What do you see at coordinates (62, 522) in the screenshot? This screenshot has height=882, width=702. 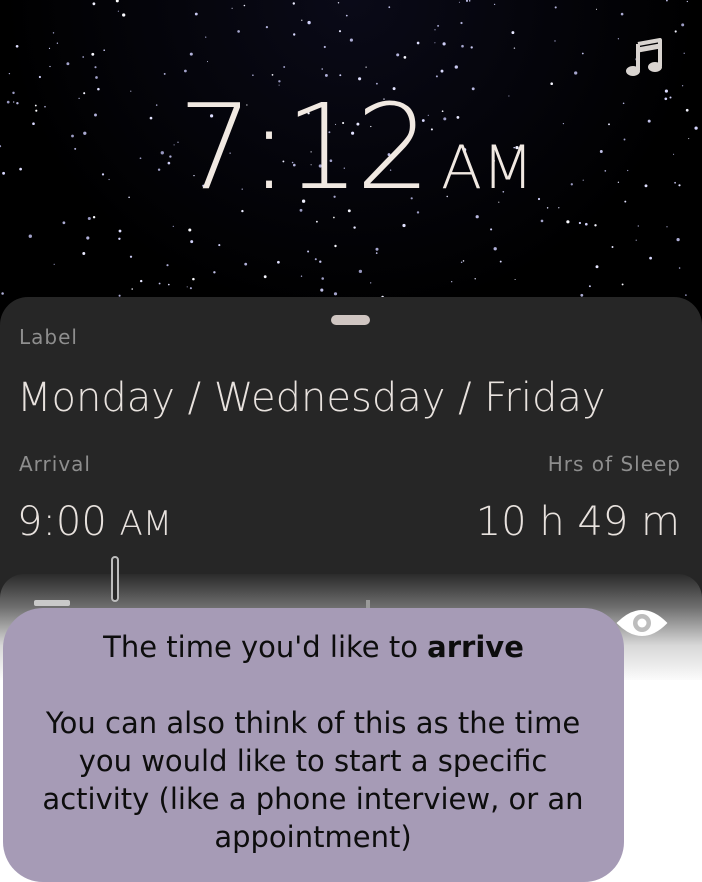 I see `arrival-time: 9:00` at bounding box center [62, 522].